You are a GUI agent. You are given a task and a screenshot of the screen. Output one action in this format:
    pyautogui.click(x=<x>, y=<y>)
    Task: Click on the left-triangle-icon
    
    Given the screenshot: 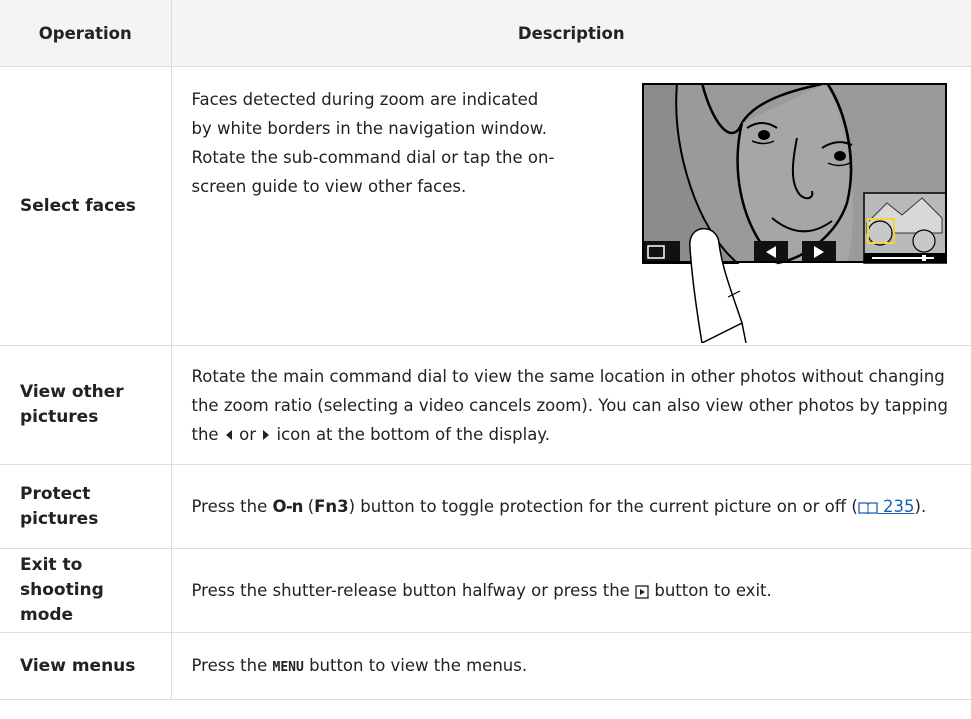 What is the action you would take?
    pyautogui.click(x=228, y=435)
    